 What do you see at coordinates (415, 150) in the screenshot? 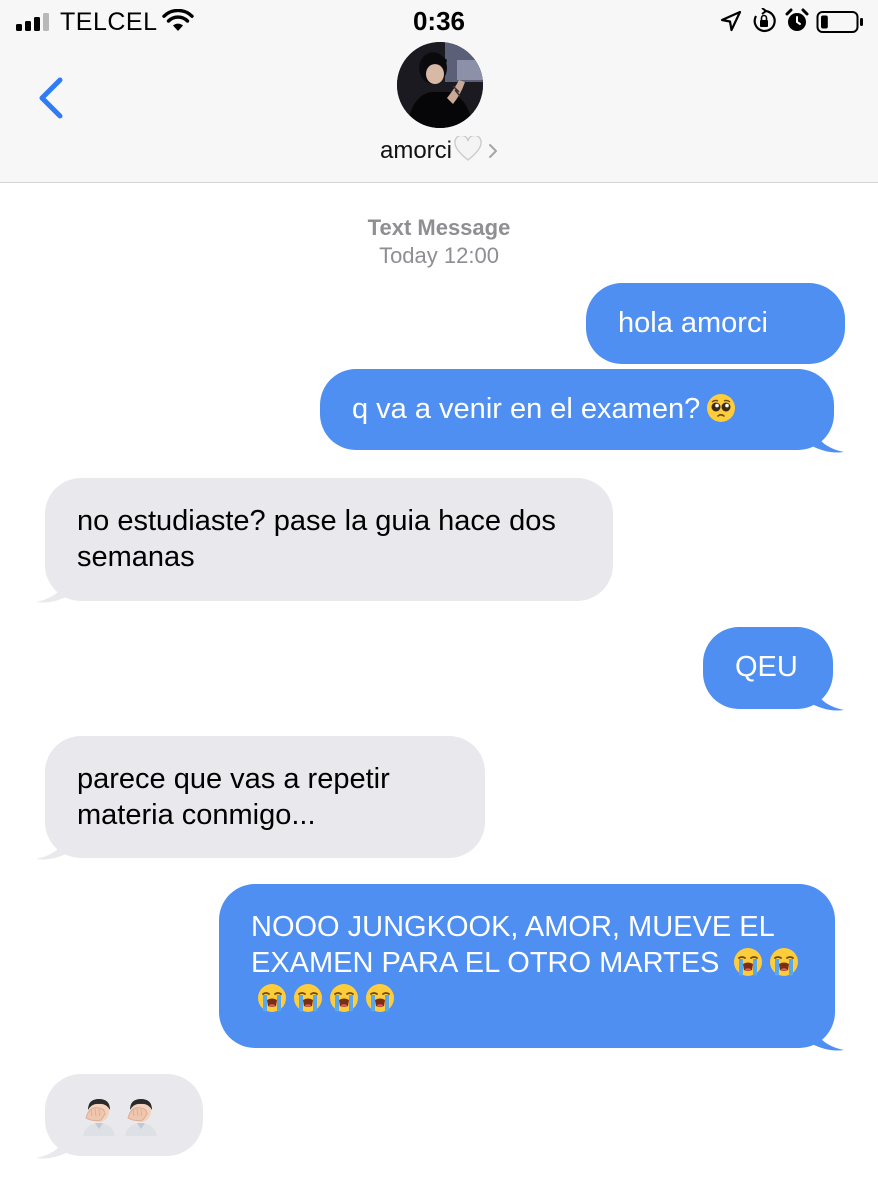
I see `contact-name: amorci` at bounding box center [415, 150].